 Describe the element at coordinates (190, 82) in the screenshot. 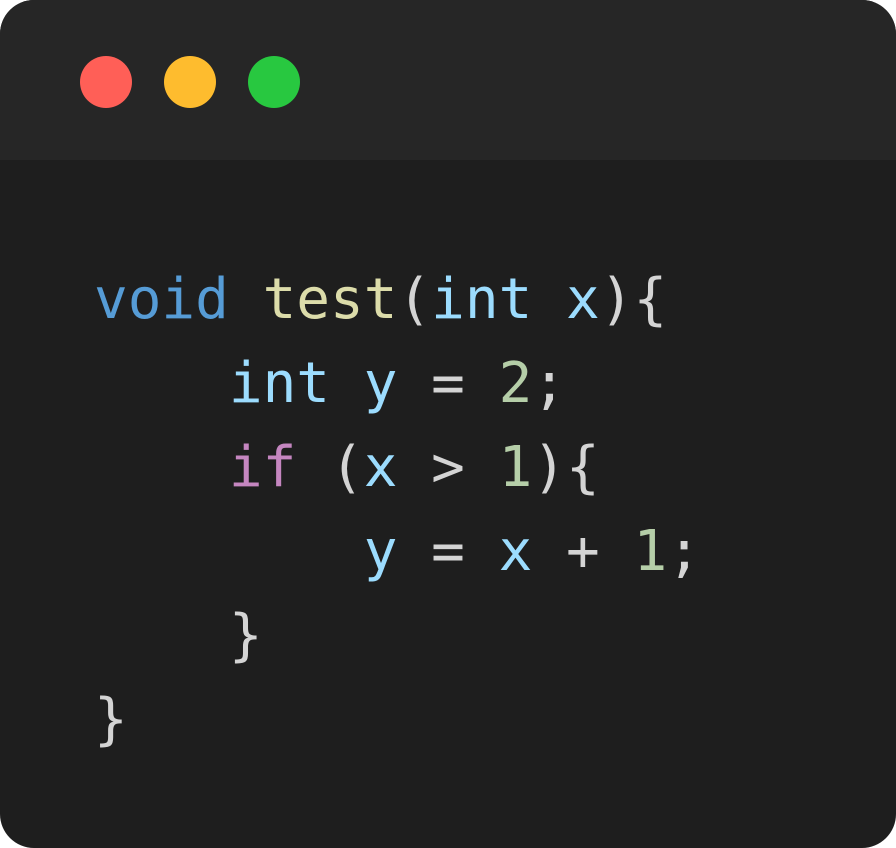

I see `minimize-window-button` at that location.